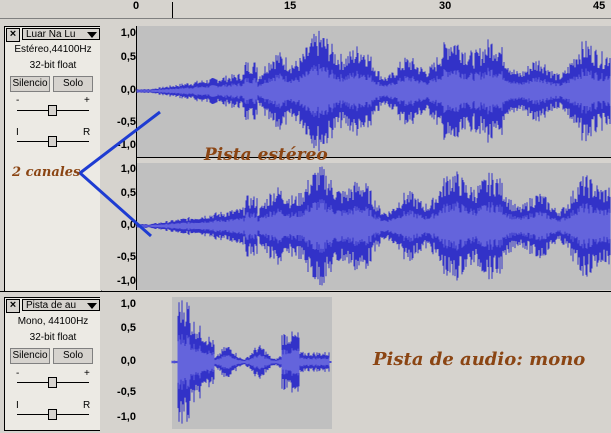  What do you see at coordinates (479, 359) in the screenshot?
I see `mono-annotation: Pista de audio: mono` at bounding box center [479, 359].